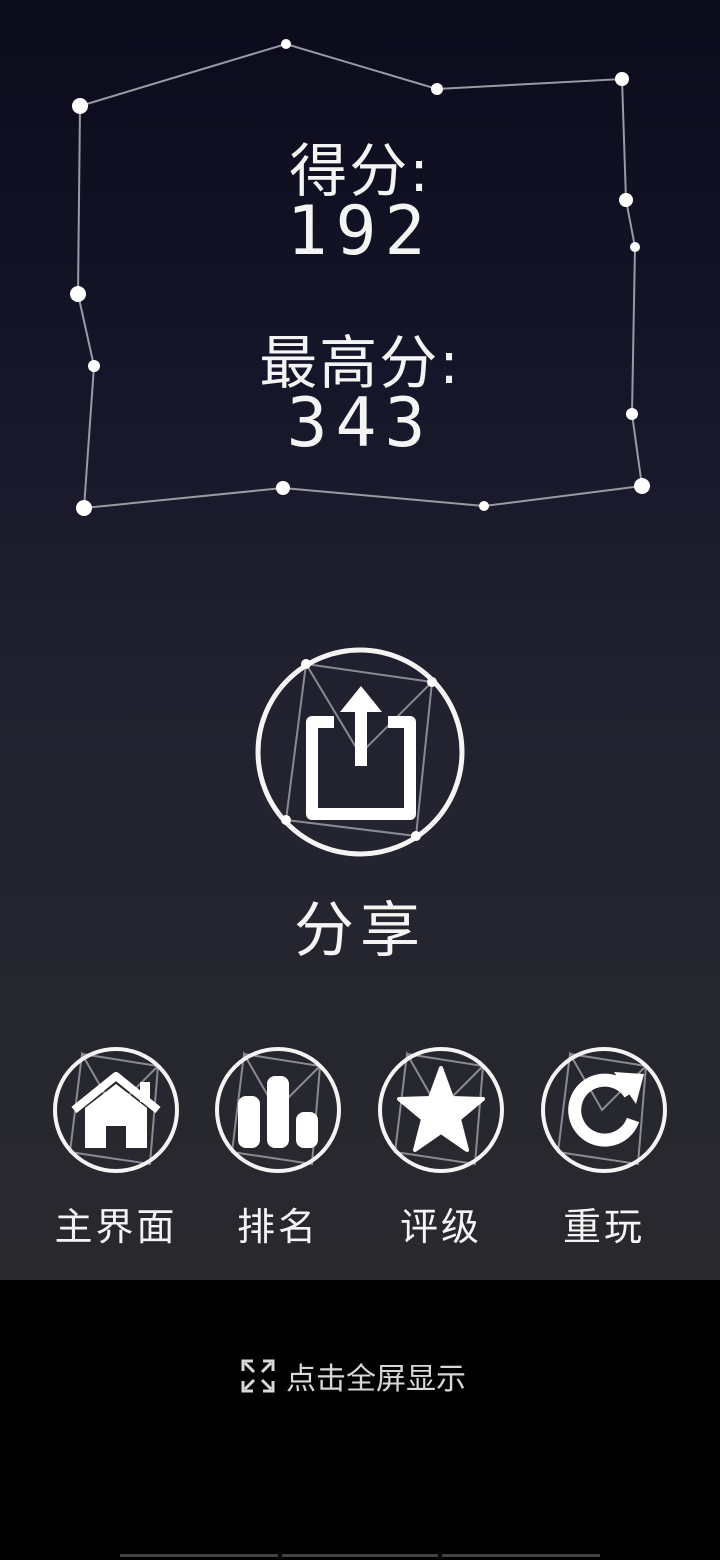  I want to click on share-button, so click(360, 752).